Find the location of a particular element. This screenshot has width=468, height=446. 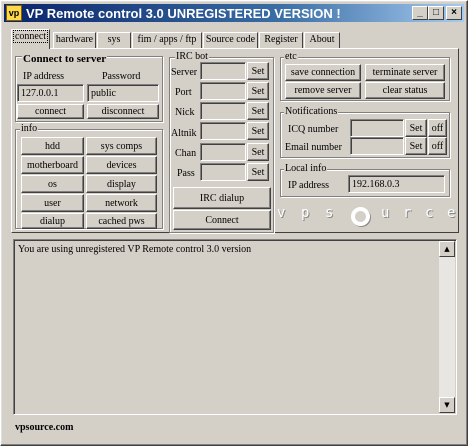

display-button: display is located at coordinates (121, 184).